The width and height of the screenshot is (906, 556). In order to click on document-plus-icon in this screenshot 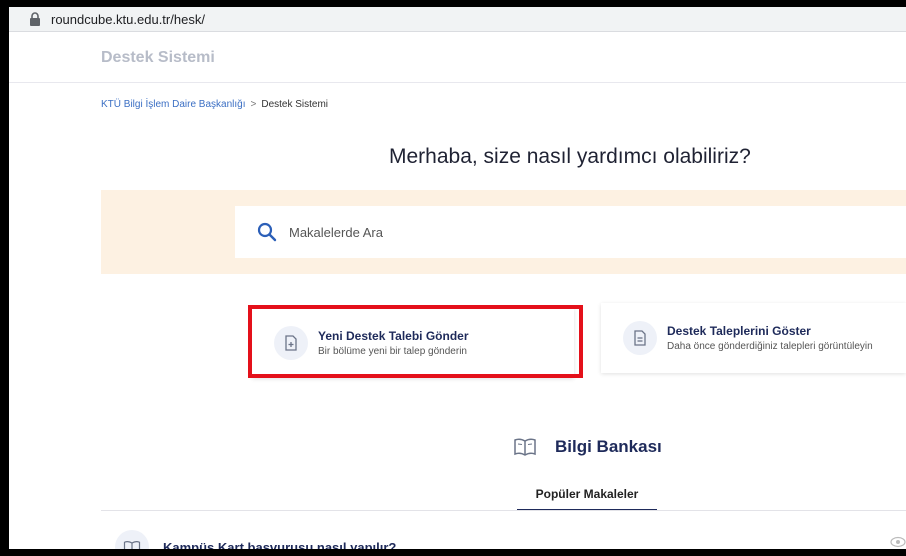, I will do `click(291, 343)`.